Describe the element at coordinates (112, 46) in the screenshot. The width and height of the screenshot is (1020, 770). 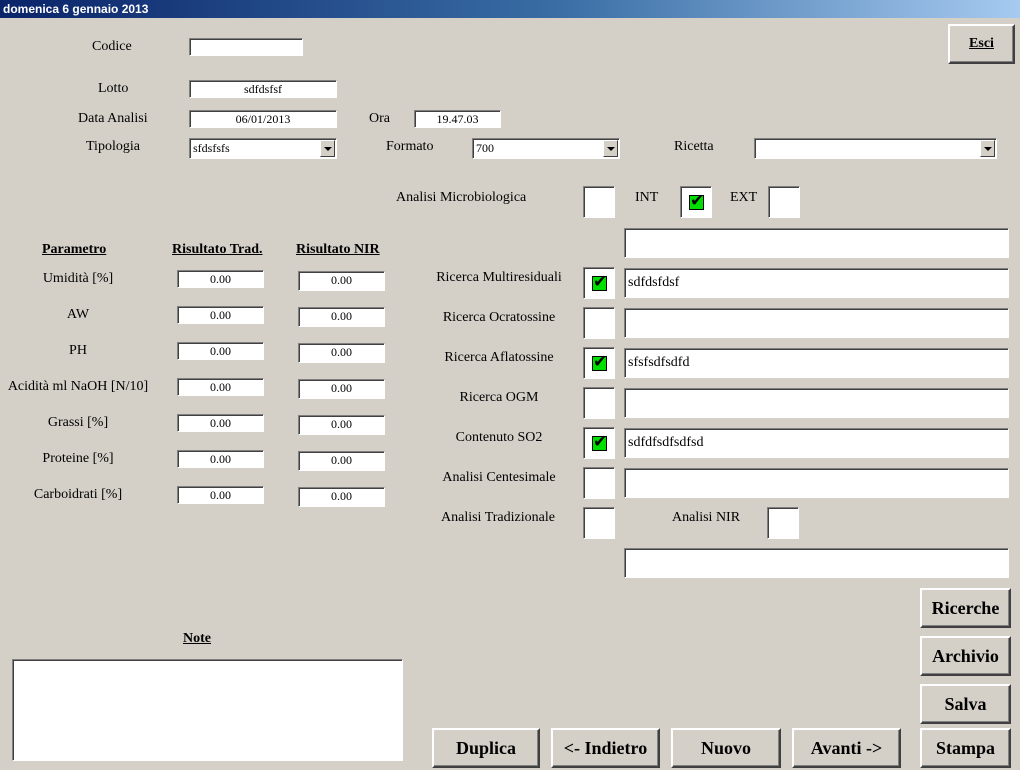
I see `codice-label: Codice` at that location.